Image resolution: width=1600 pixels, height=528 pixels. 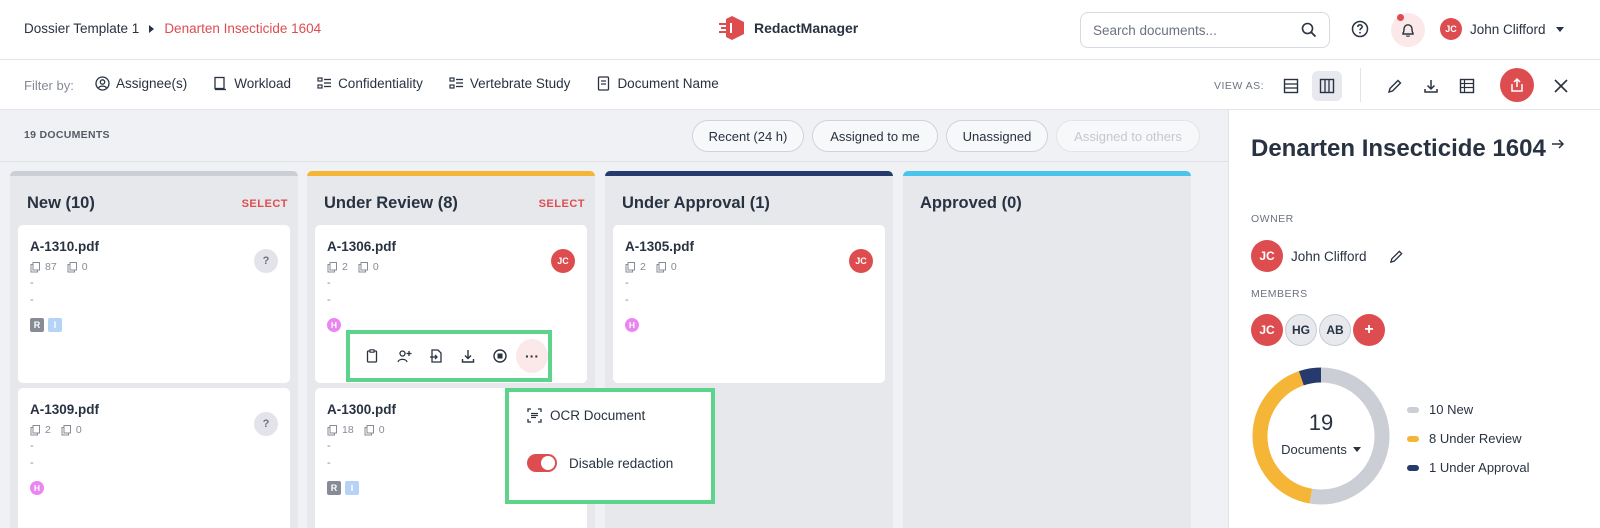 What do you see at coordinates (1321, 422) in the screenshot?
I see `donut-total: 19` at bounding box center [1321, 422].